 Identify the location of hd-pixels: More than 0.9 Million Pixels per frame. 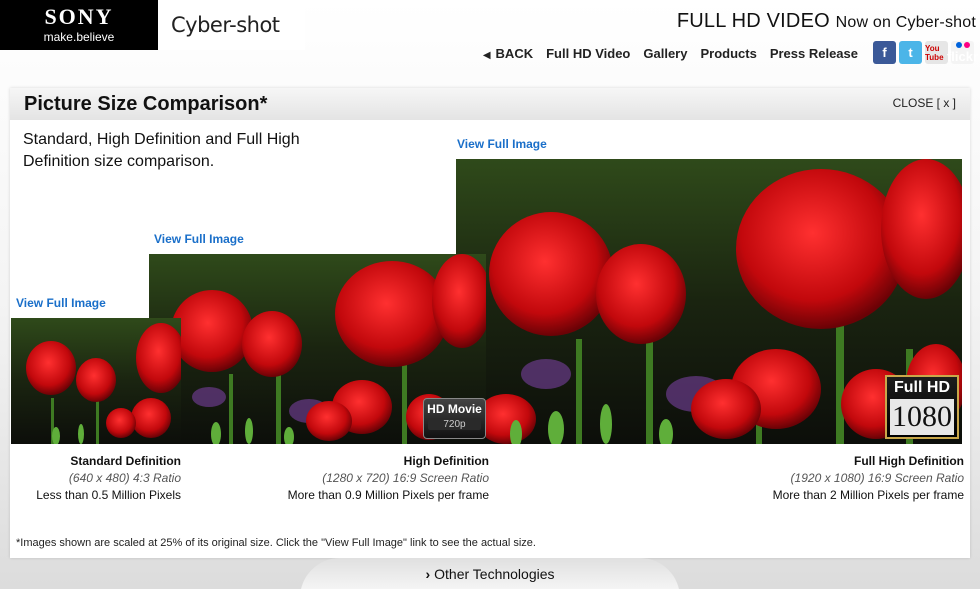
(388, 495).